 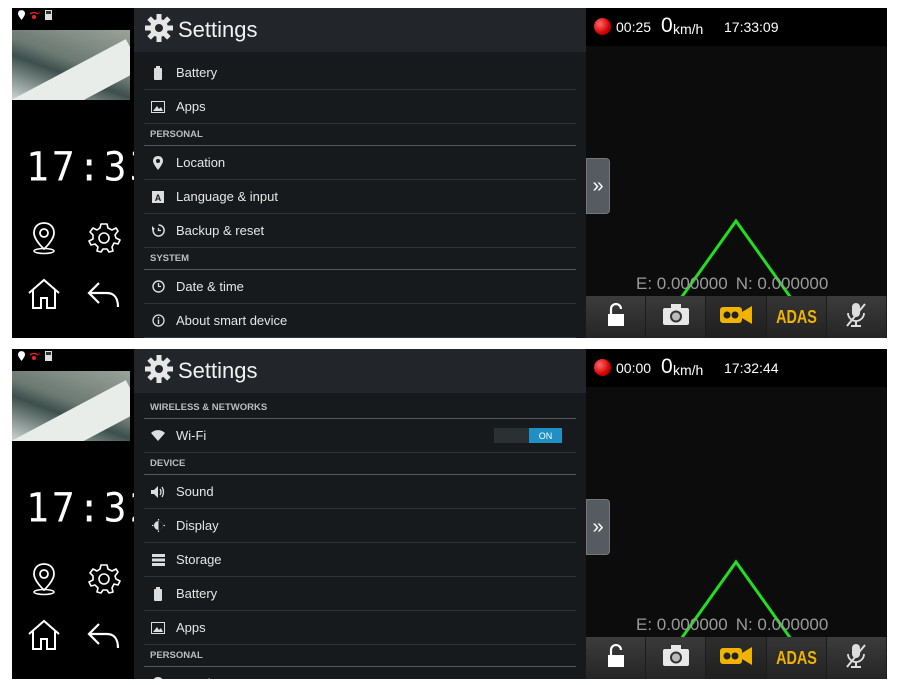 I want to click on svg-text: A, so click(x=158, y=198).